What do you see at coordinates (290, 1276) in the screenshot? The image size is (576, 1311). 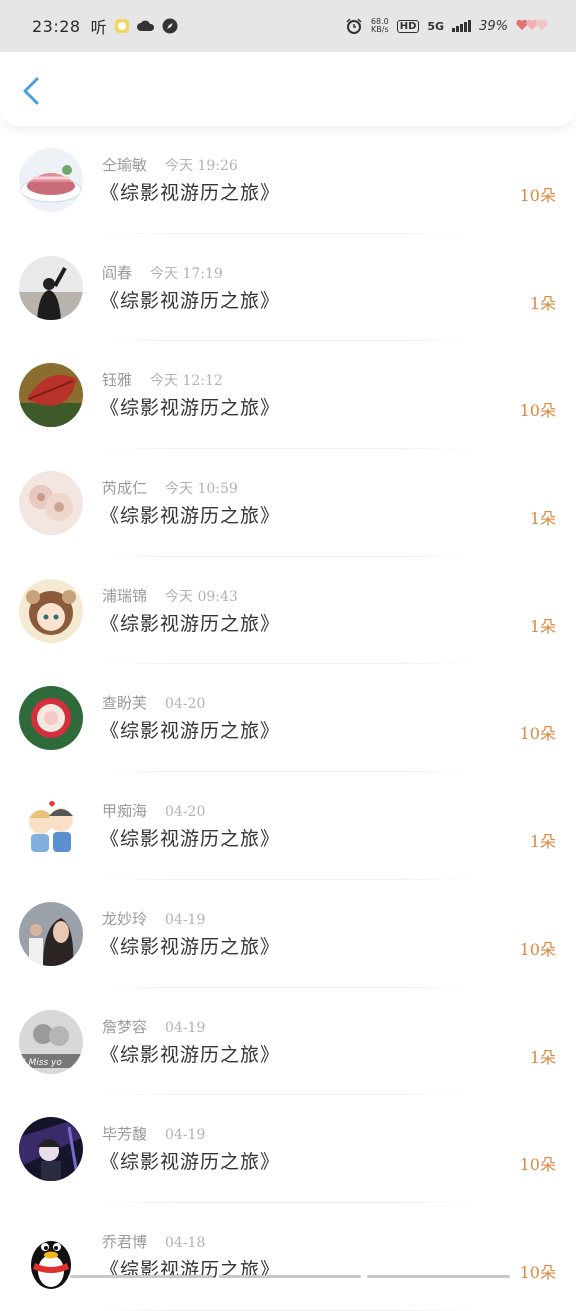 I see `home-indicator` at bounding box center [290, 1276].